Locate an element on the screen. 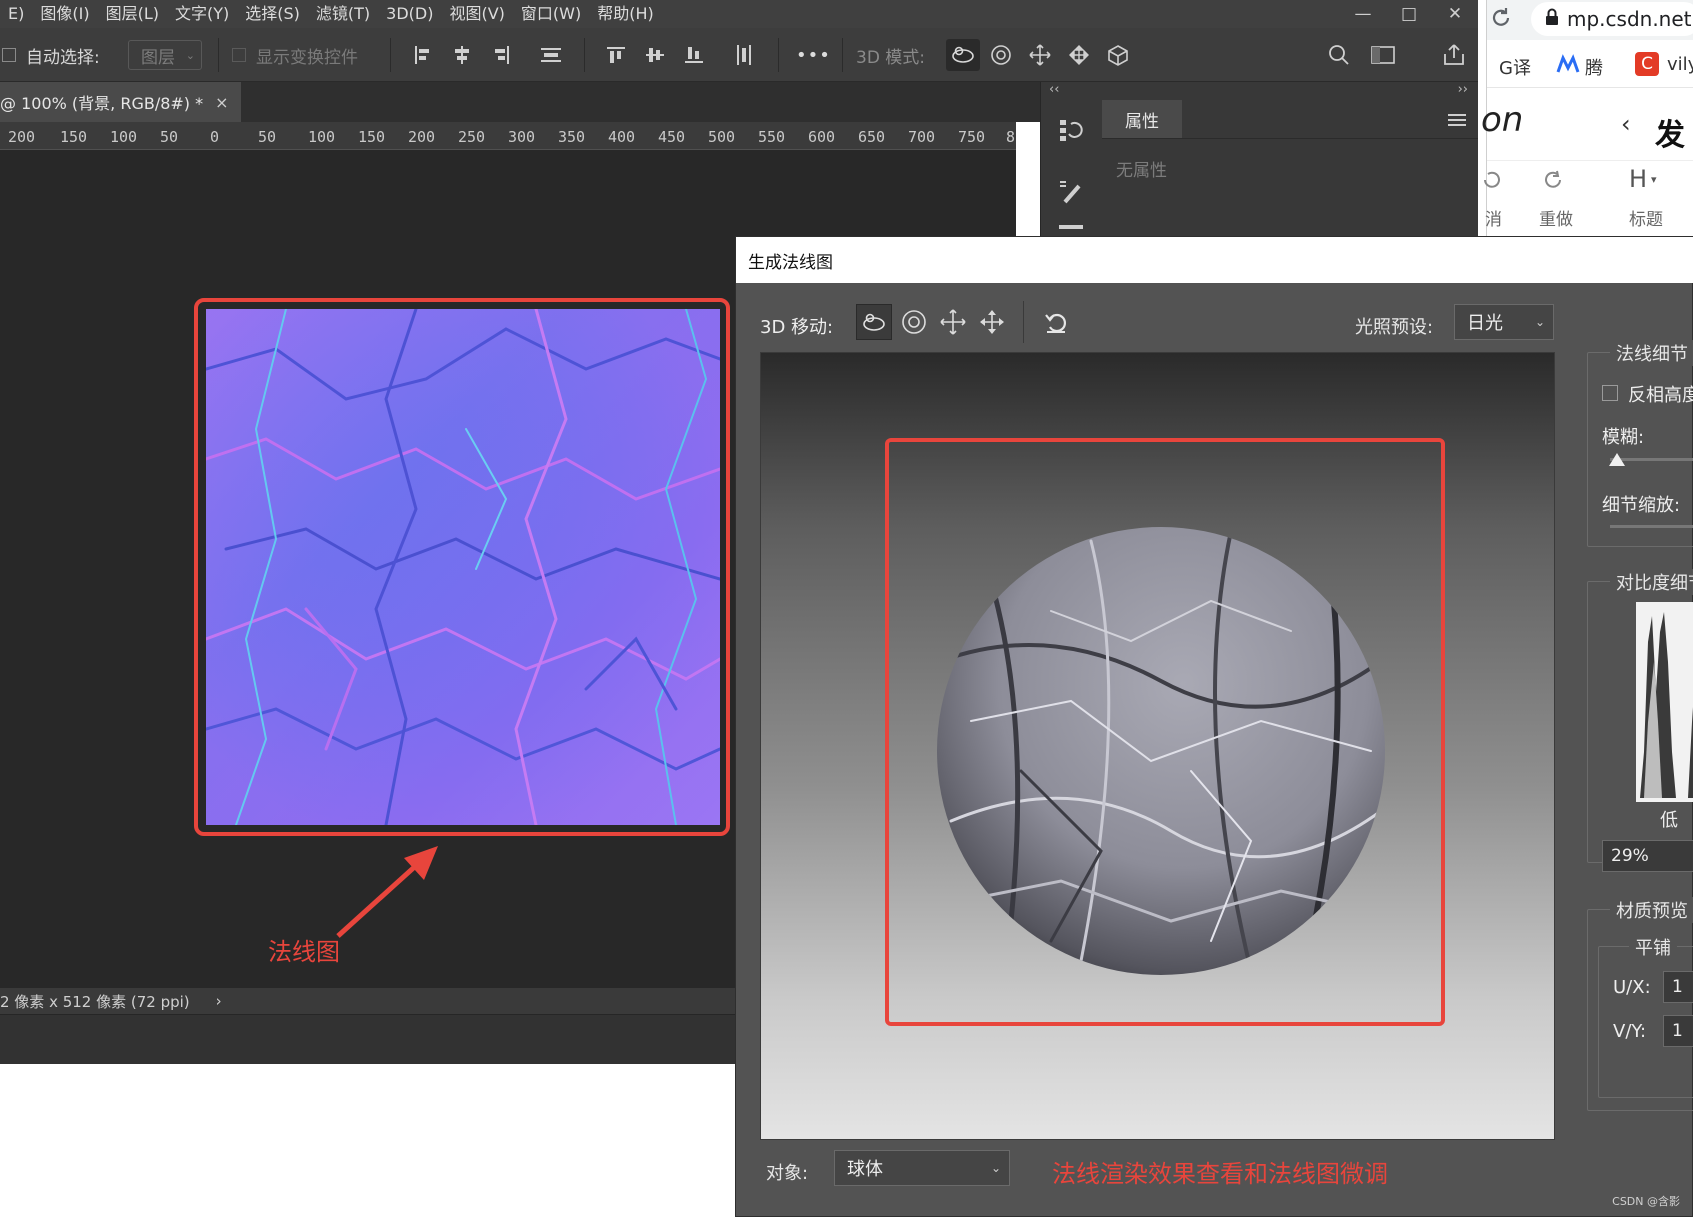 The height and width of the screenshot is (1217, 1693). light-preset-label: 光照预设: is located at coordinates (1394, 327).